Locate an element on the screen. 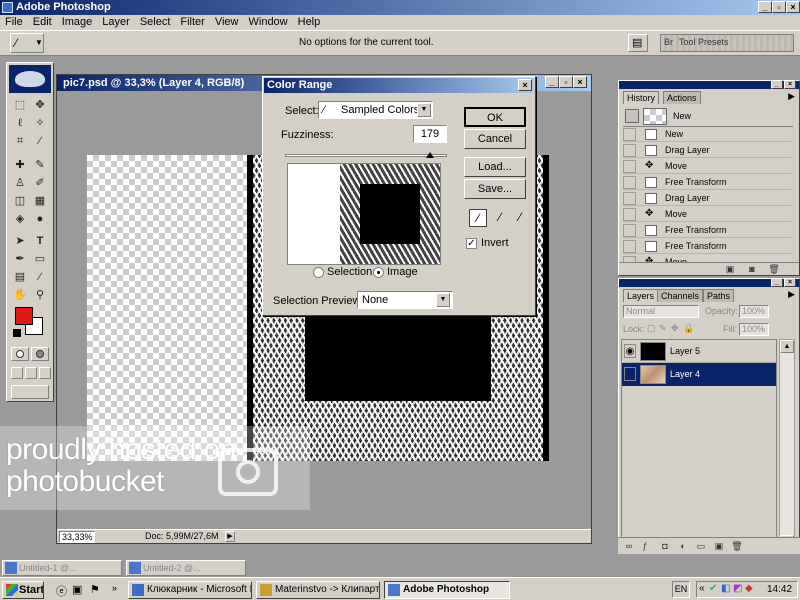 The image size is (800, 600). foreground-color-swatch is located at coordinates (24, 316).